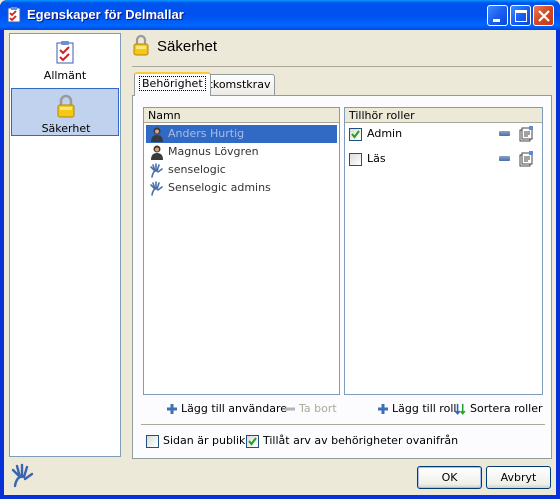 The width and height of the screenshot is (560, 499). Describe the element at coordinates (241, 115) in the screenshot. I see `users-list-header: Namn` at that location.